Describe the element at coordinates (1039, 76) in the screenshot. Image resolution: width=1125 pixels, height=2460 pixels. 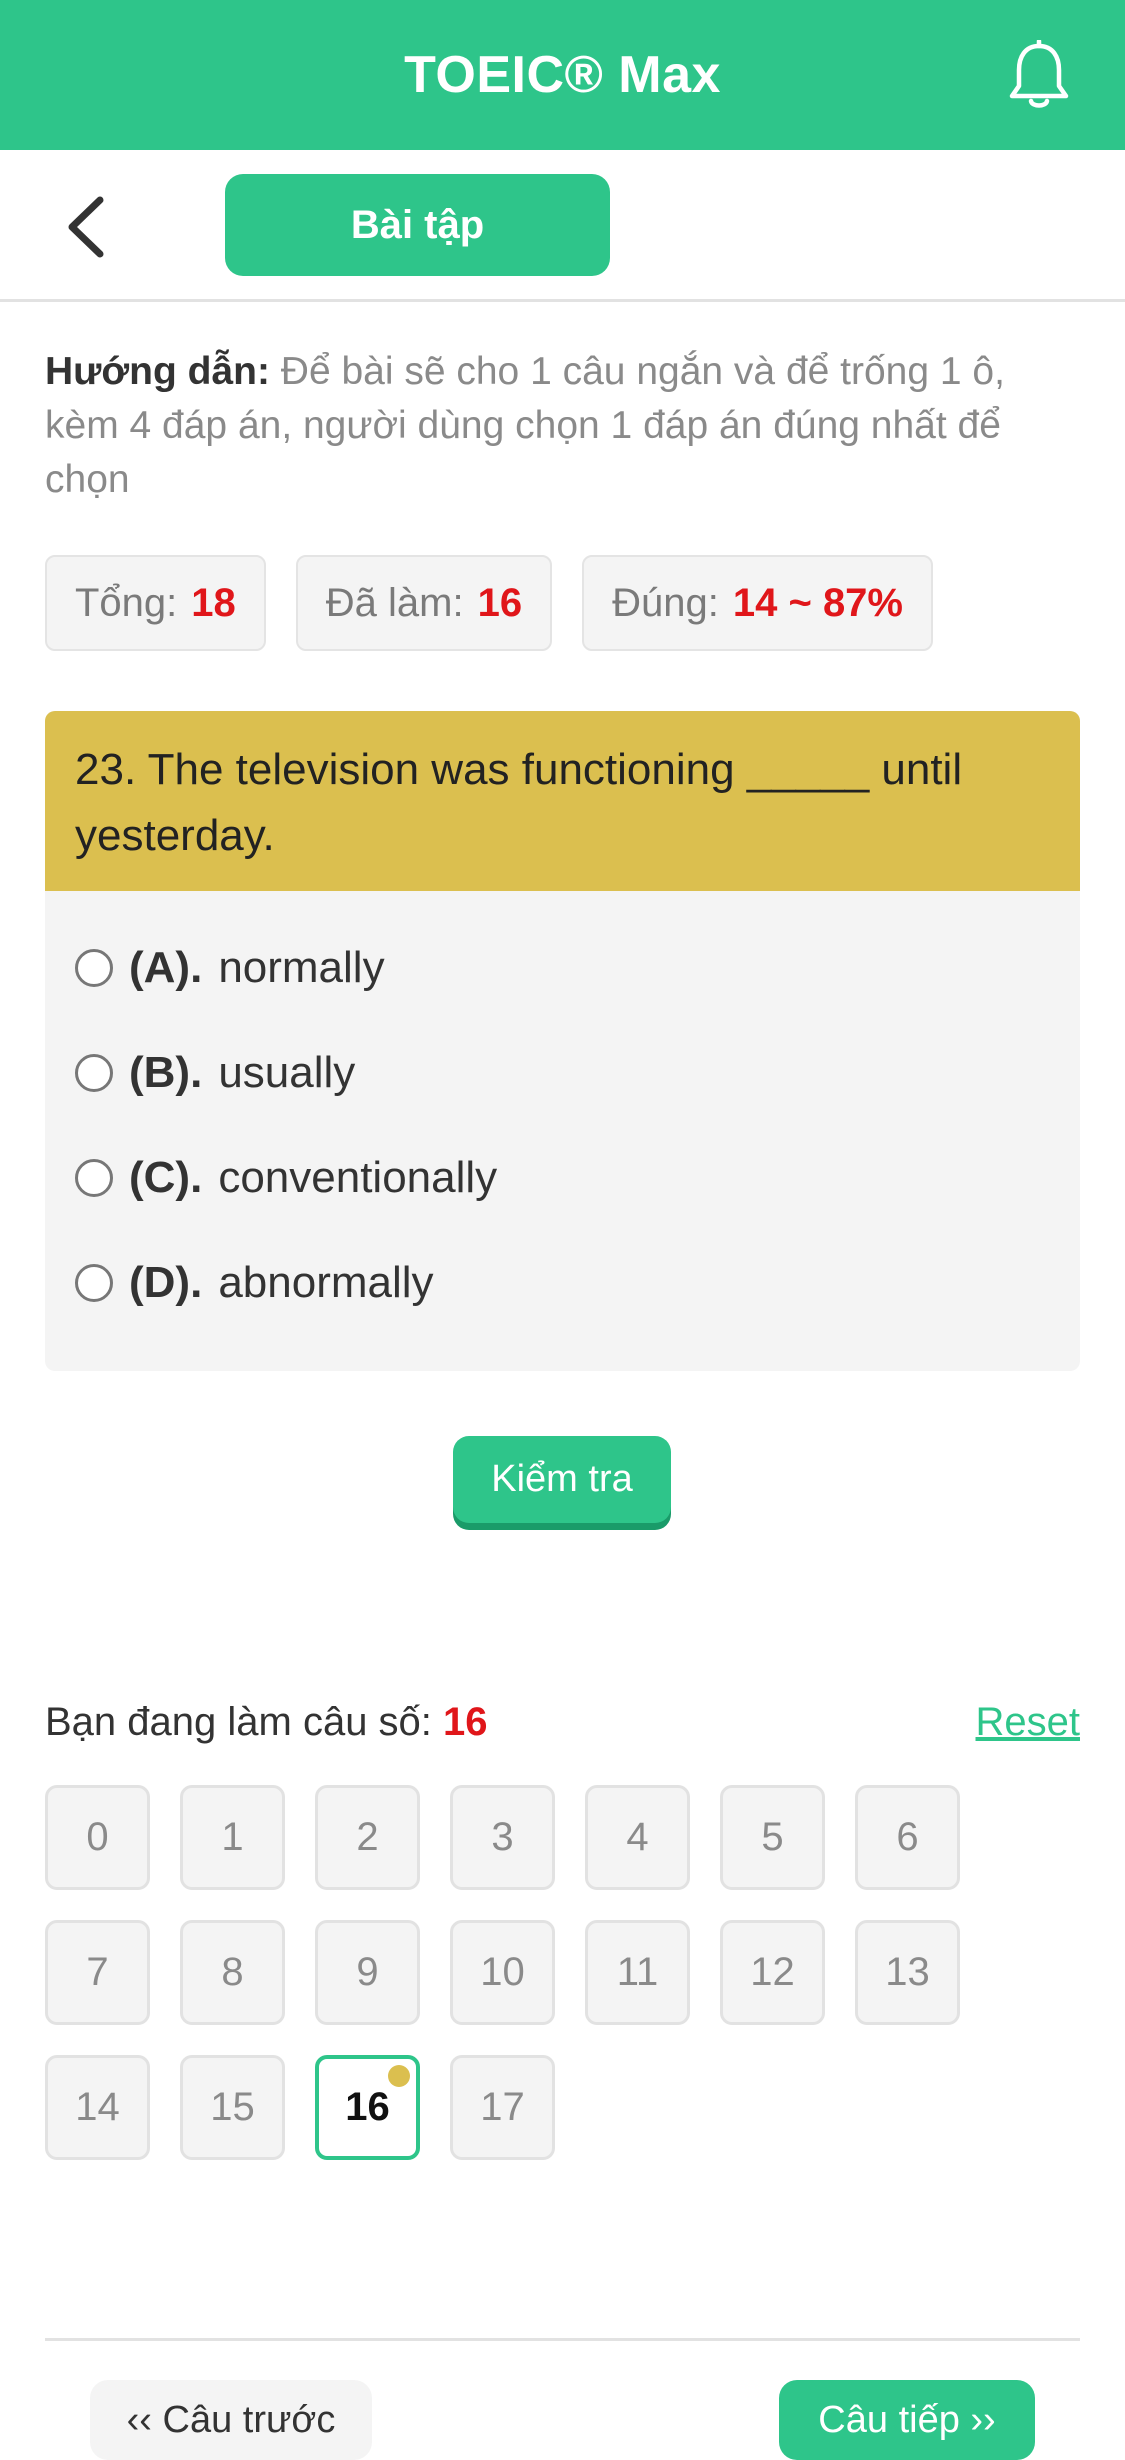
I see `bell-icon` at that location.